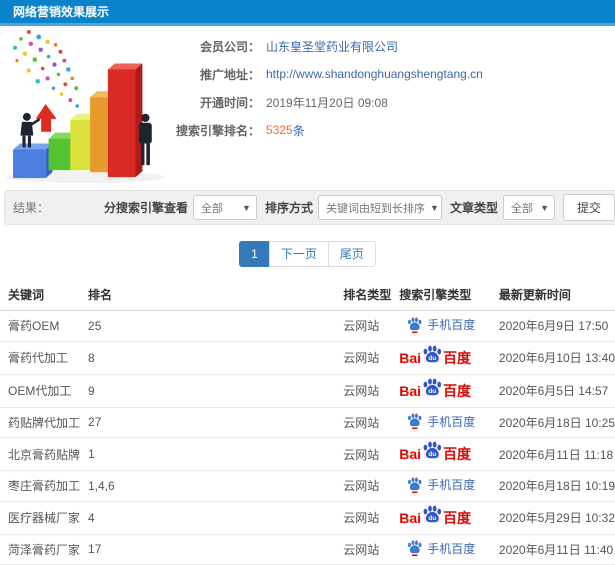  What do you see at coordinates (588, 207) in the screenshot?
I see `submit-button: 提交` at bounding box center [588, 207].